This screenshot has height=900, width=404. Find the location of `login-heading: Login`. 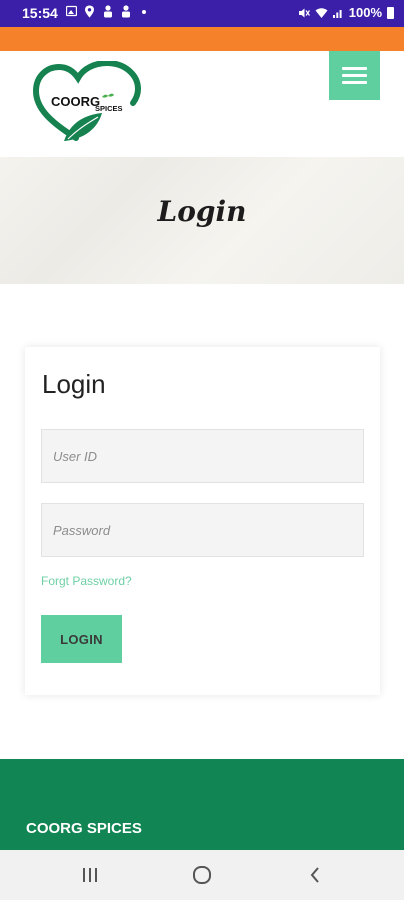

login-heading: Login is located at coordinates (74, 384).